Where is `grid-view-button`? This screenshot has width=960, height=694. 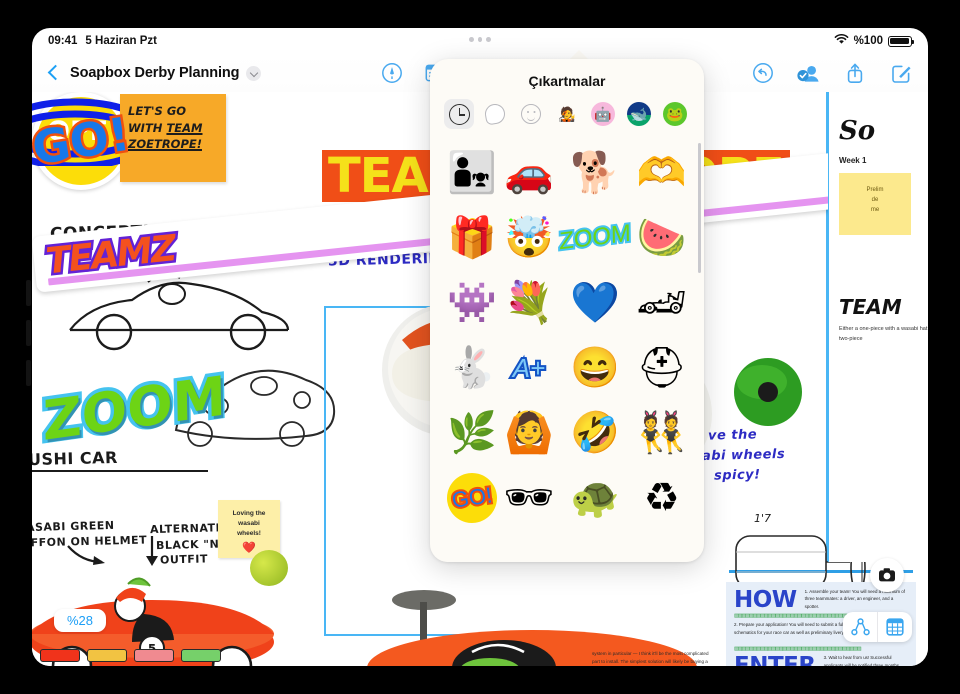
grid-view-button is located at coordinates (895, 627).